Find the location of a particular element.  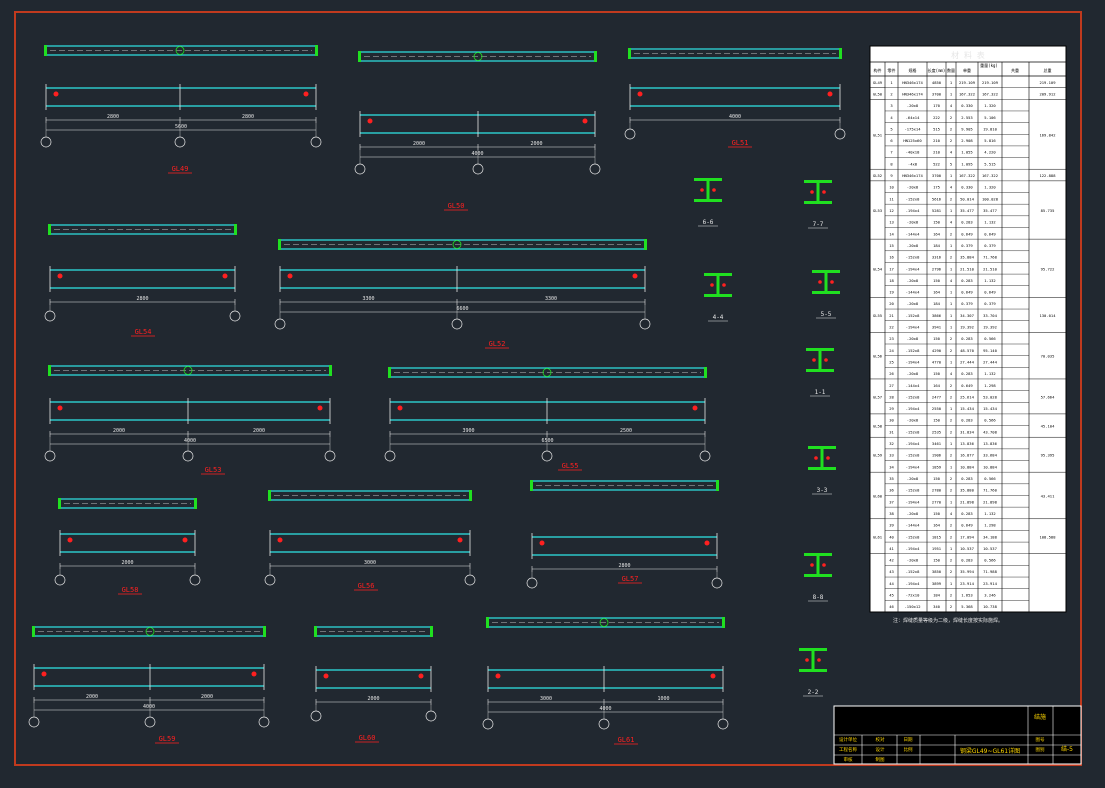

group-name: GL55 is located at coordinates (877, 315).